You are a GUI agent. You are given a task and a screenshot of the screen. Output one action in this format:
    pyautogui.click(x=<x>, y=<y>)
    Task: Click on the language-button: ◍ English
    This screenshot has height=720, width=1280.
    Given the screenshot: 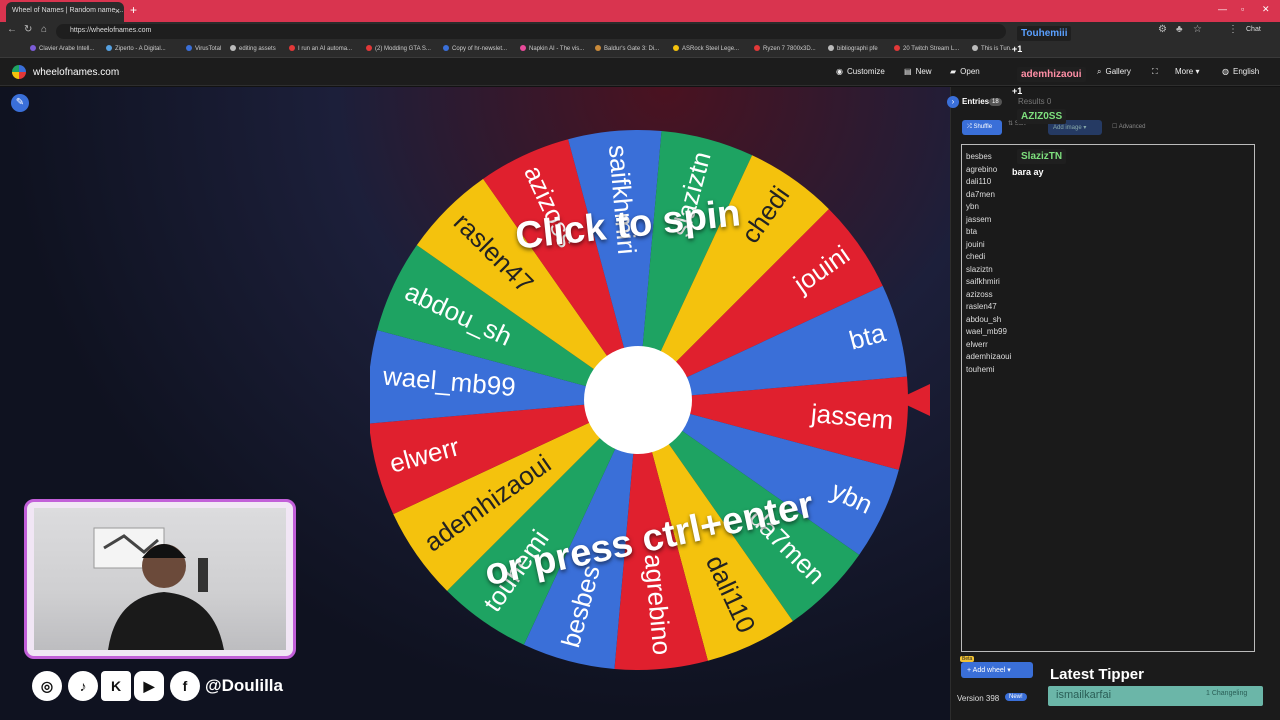 What is the action you would take?
    pyautogui.click(x=1240, y=71)
    